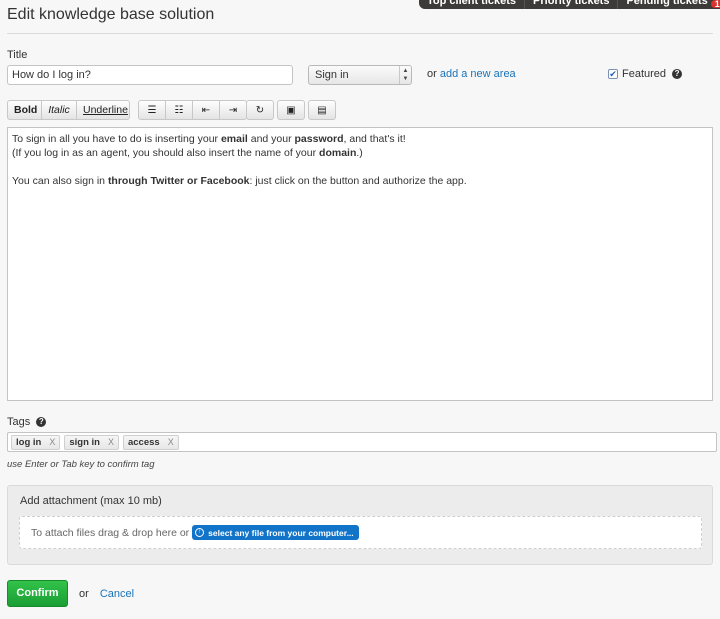 The height and width of the screenshot is (619, 720). What do you see at coordinates (150, 75) in the screenshot?
I see `title-input` at bounding box center [150, 75].